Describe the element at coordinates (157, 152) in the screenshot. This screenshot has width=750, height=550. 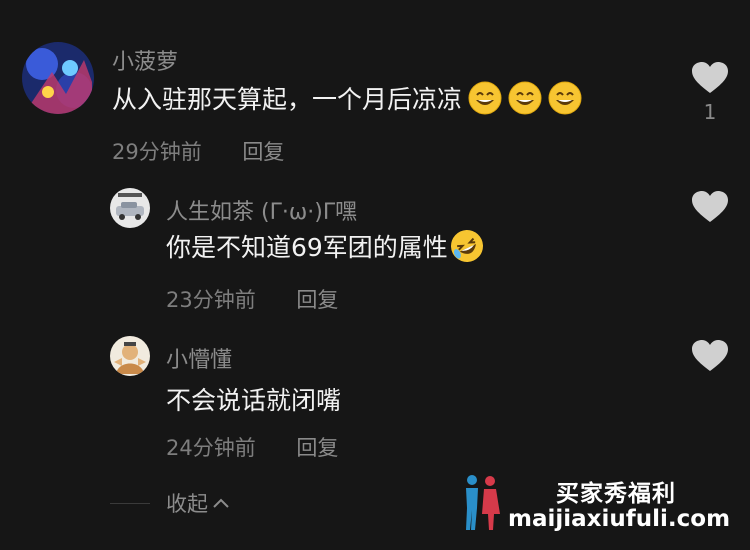
I see `comment-time: 29分钟前` at that location.